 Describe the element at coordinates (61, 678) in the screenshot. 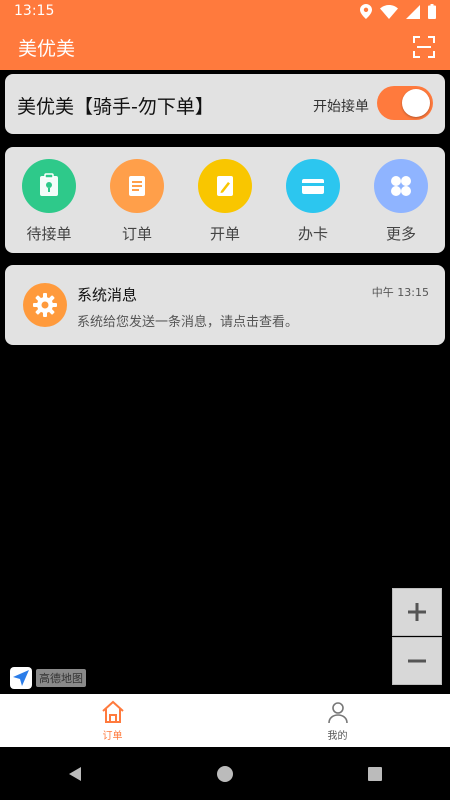

I see `map-logo-text: 高德地图` at that location.